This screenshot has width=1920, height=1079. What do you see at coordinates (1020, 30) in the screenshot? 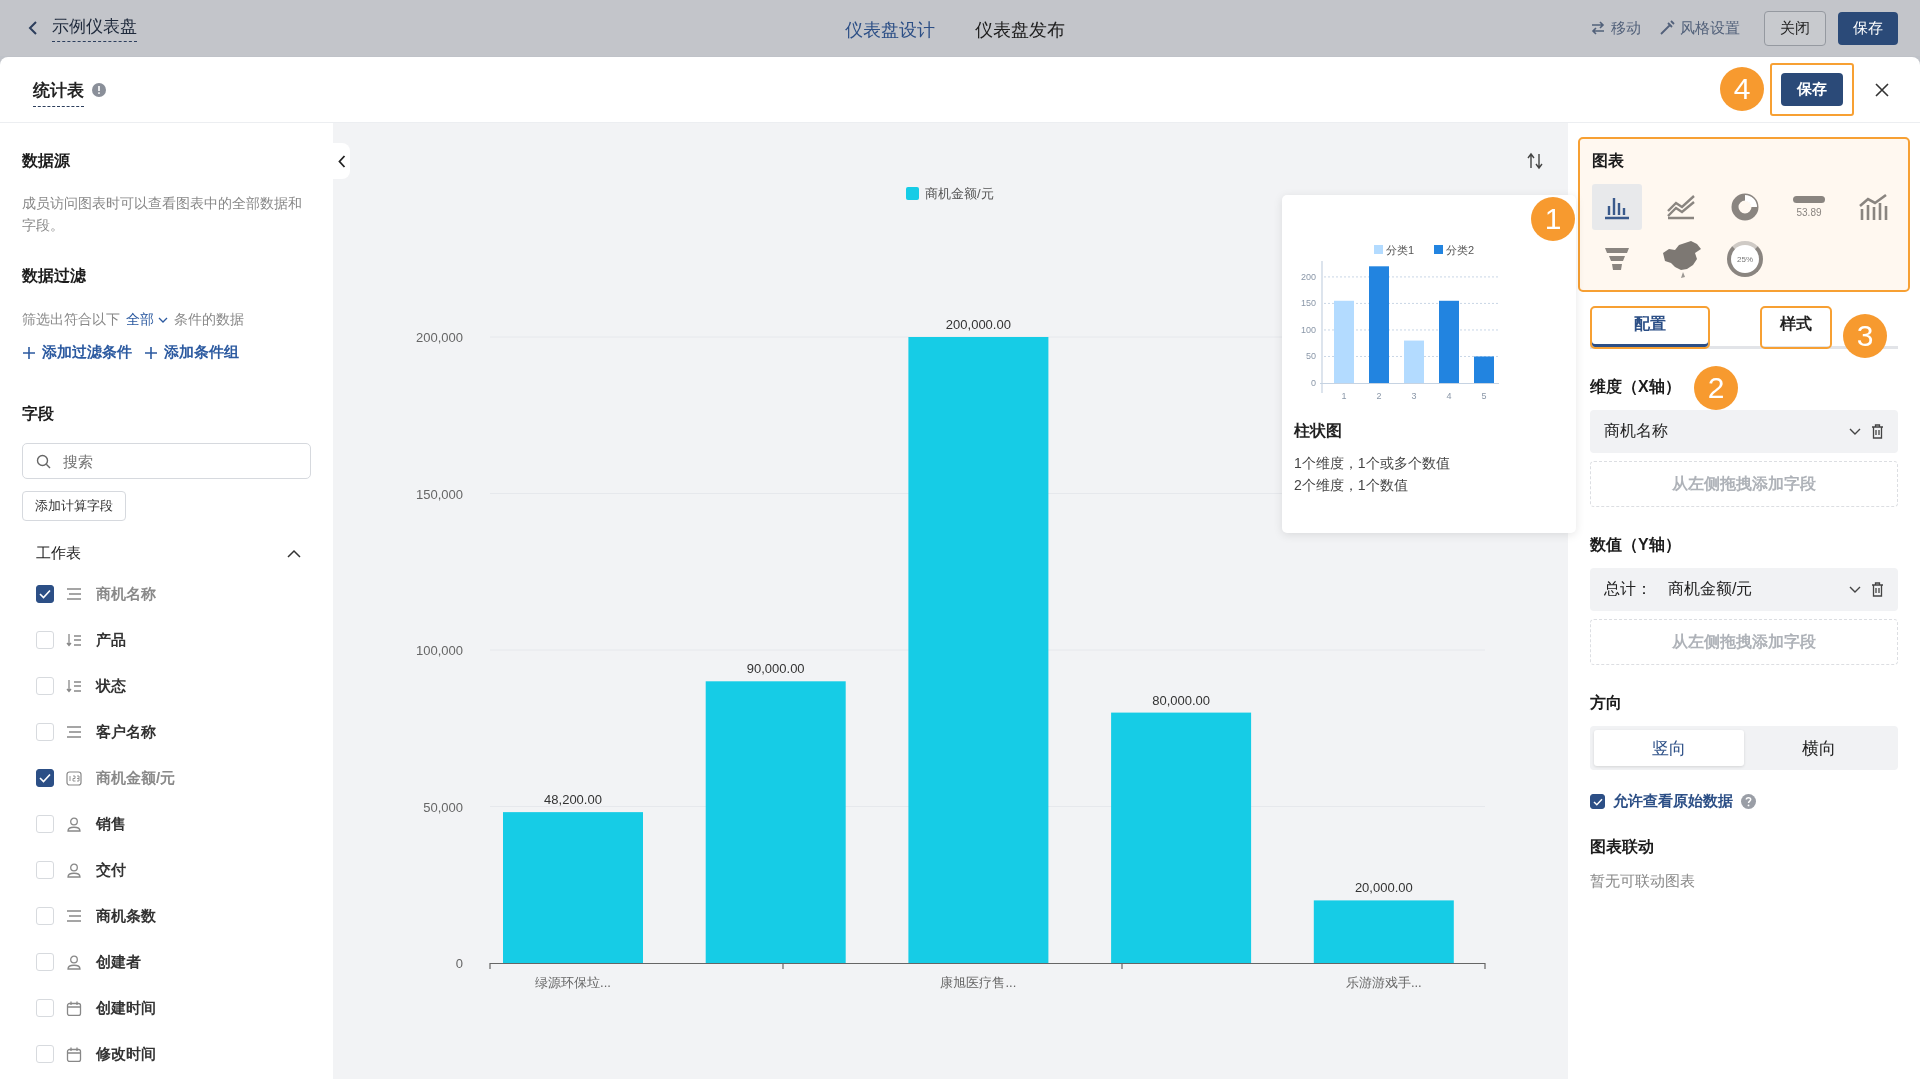
I see `dashboard-tab: 仪表盘发布` at bounding box center [1020, 30].